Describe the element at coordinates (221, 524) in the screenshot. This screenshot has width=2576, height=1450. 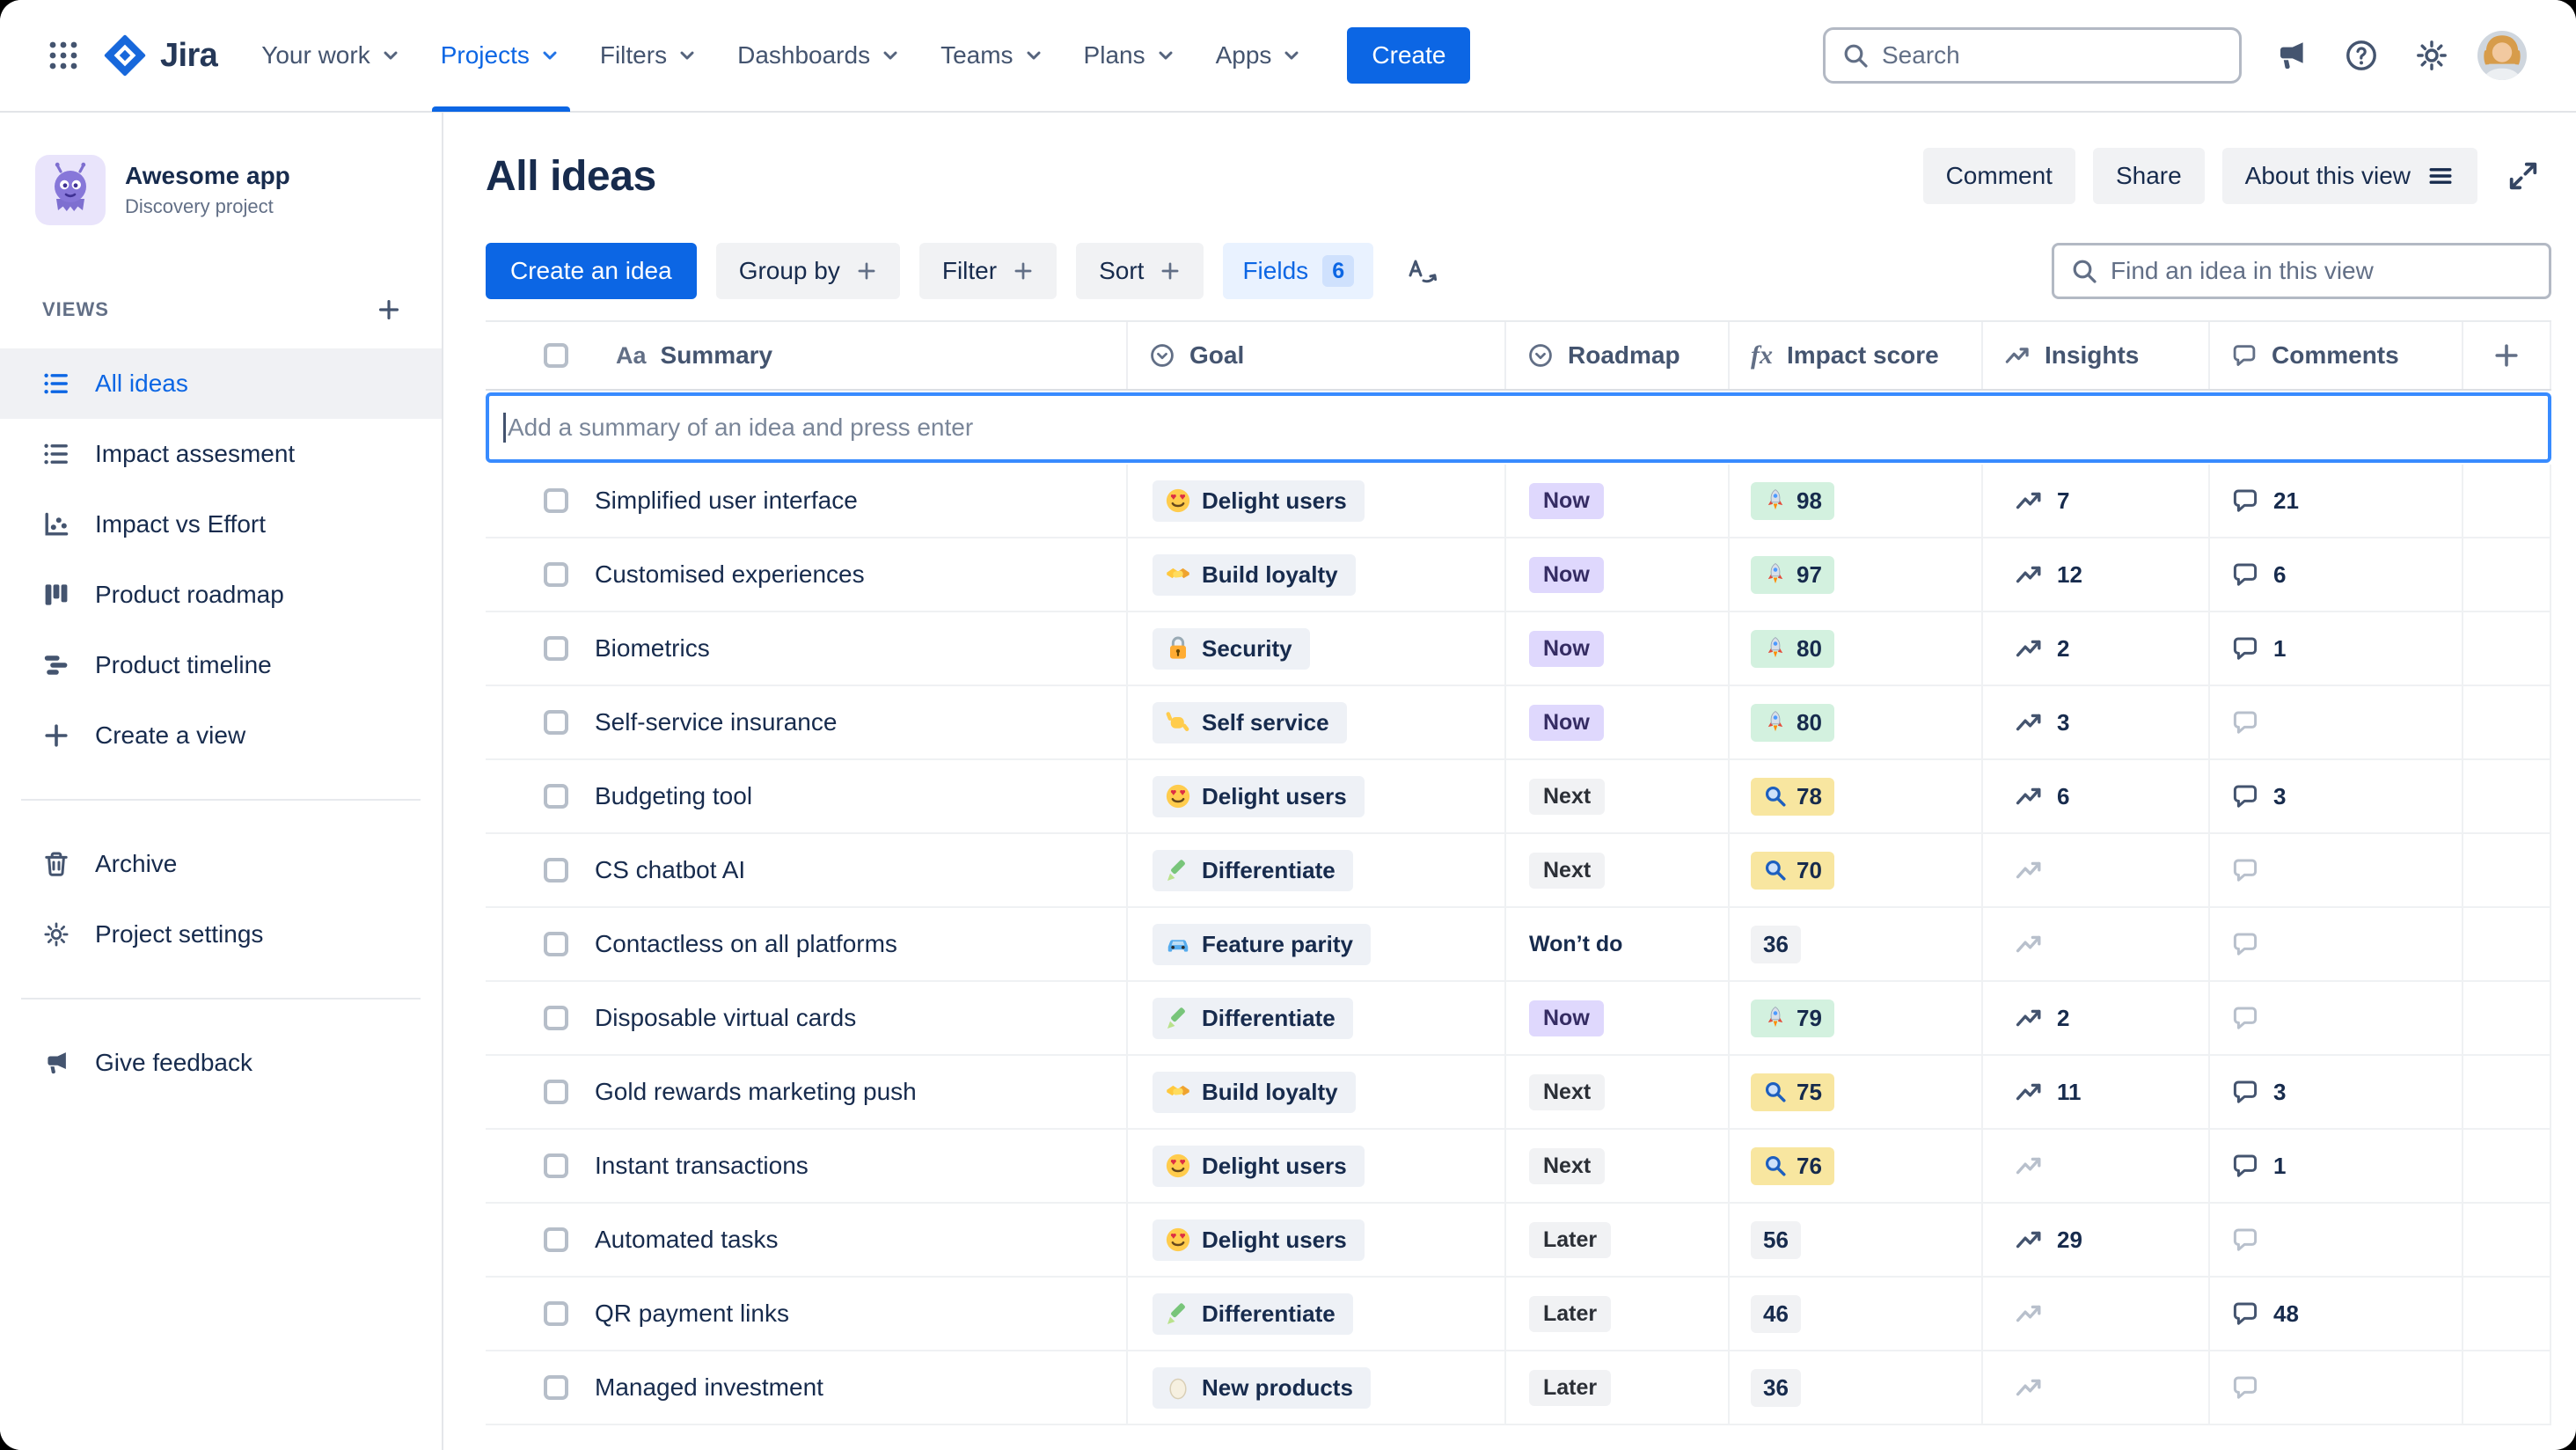
I see `sidebar-view-impact-vs-effort: Impact vs Effort` at that location.